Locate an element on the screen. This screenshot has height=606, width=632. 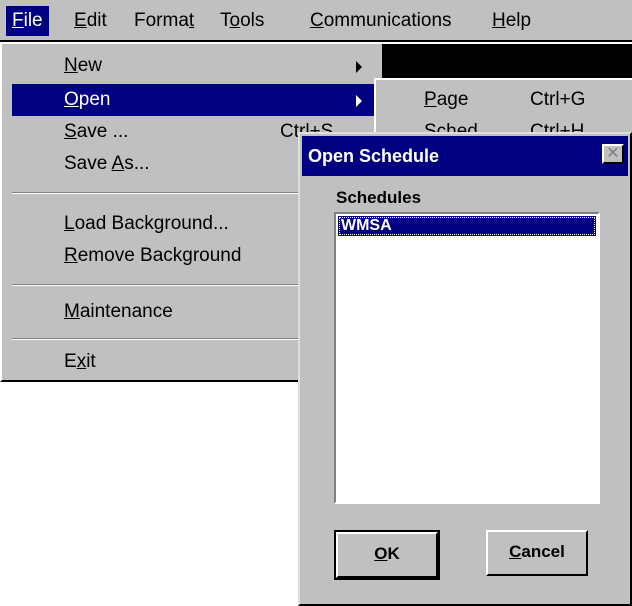
menu-format: Format is located at coordinates (164, 21).